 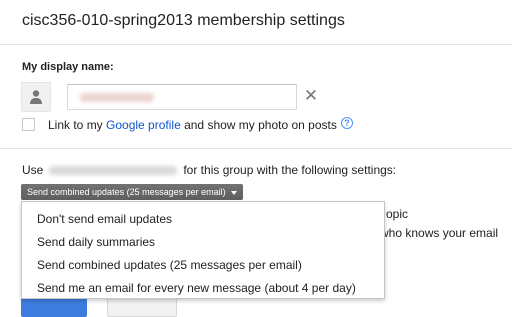 I want to click on person-icon, so click(x=36, y=97).